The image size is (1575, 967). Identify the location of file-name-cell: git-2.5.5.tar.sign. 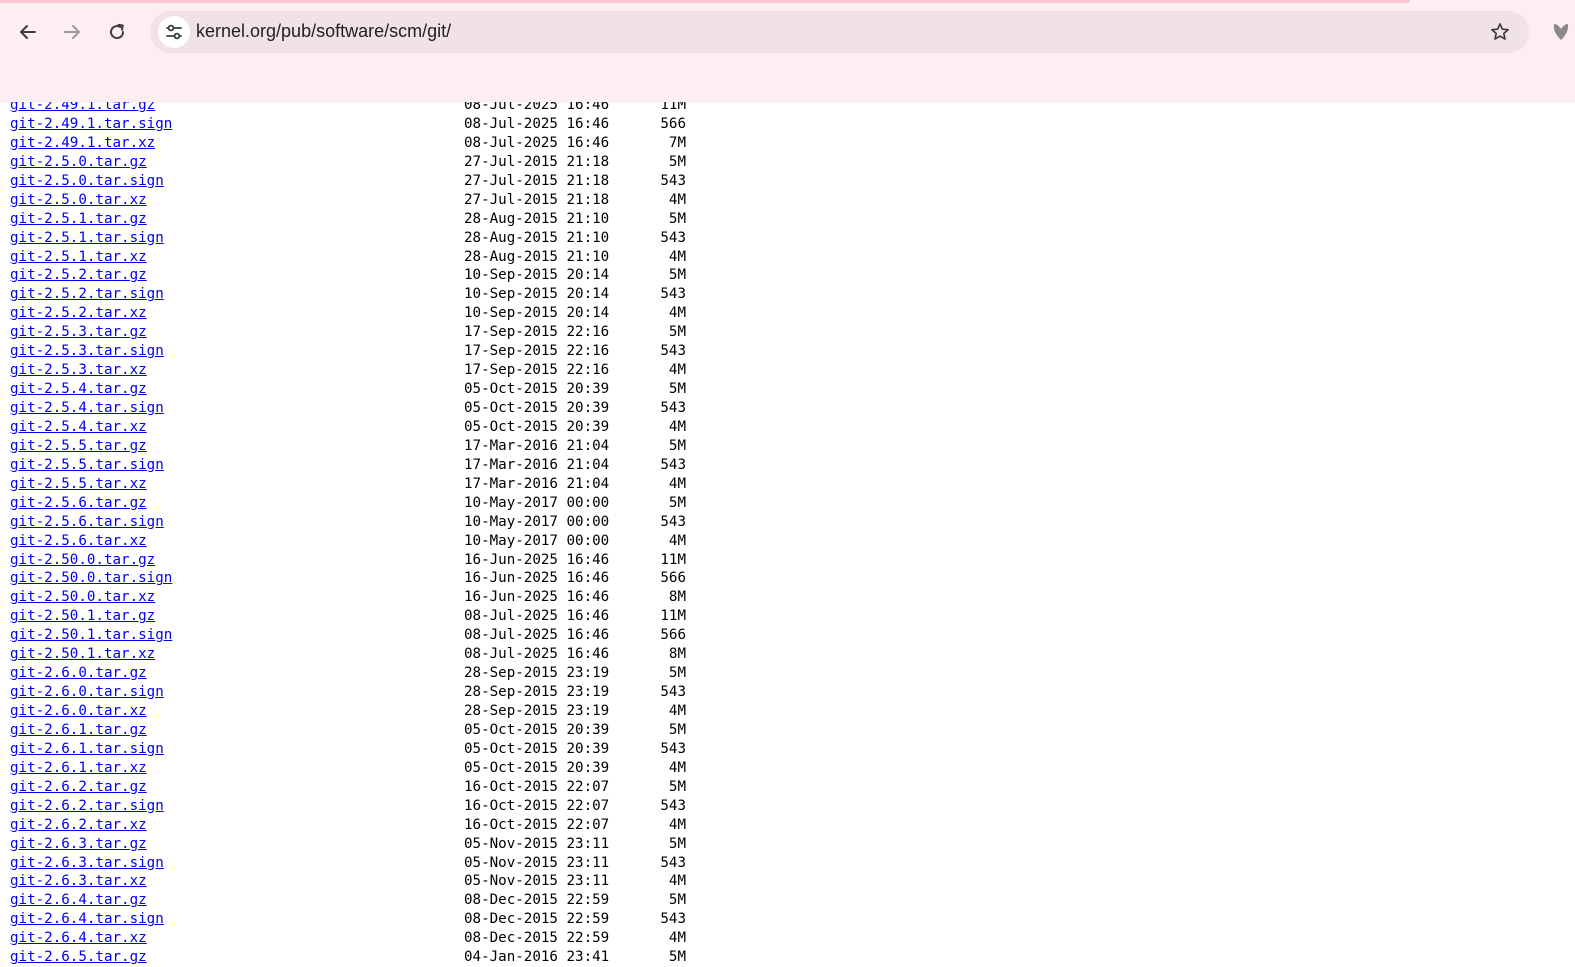
(237, 465).